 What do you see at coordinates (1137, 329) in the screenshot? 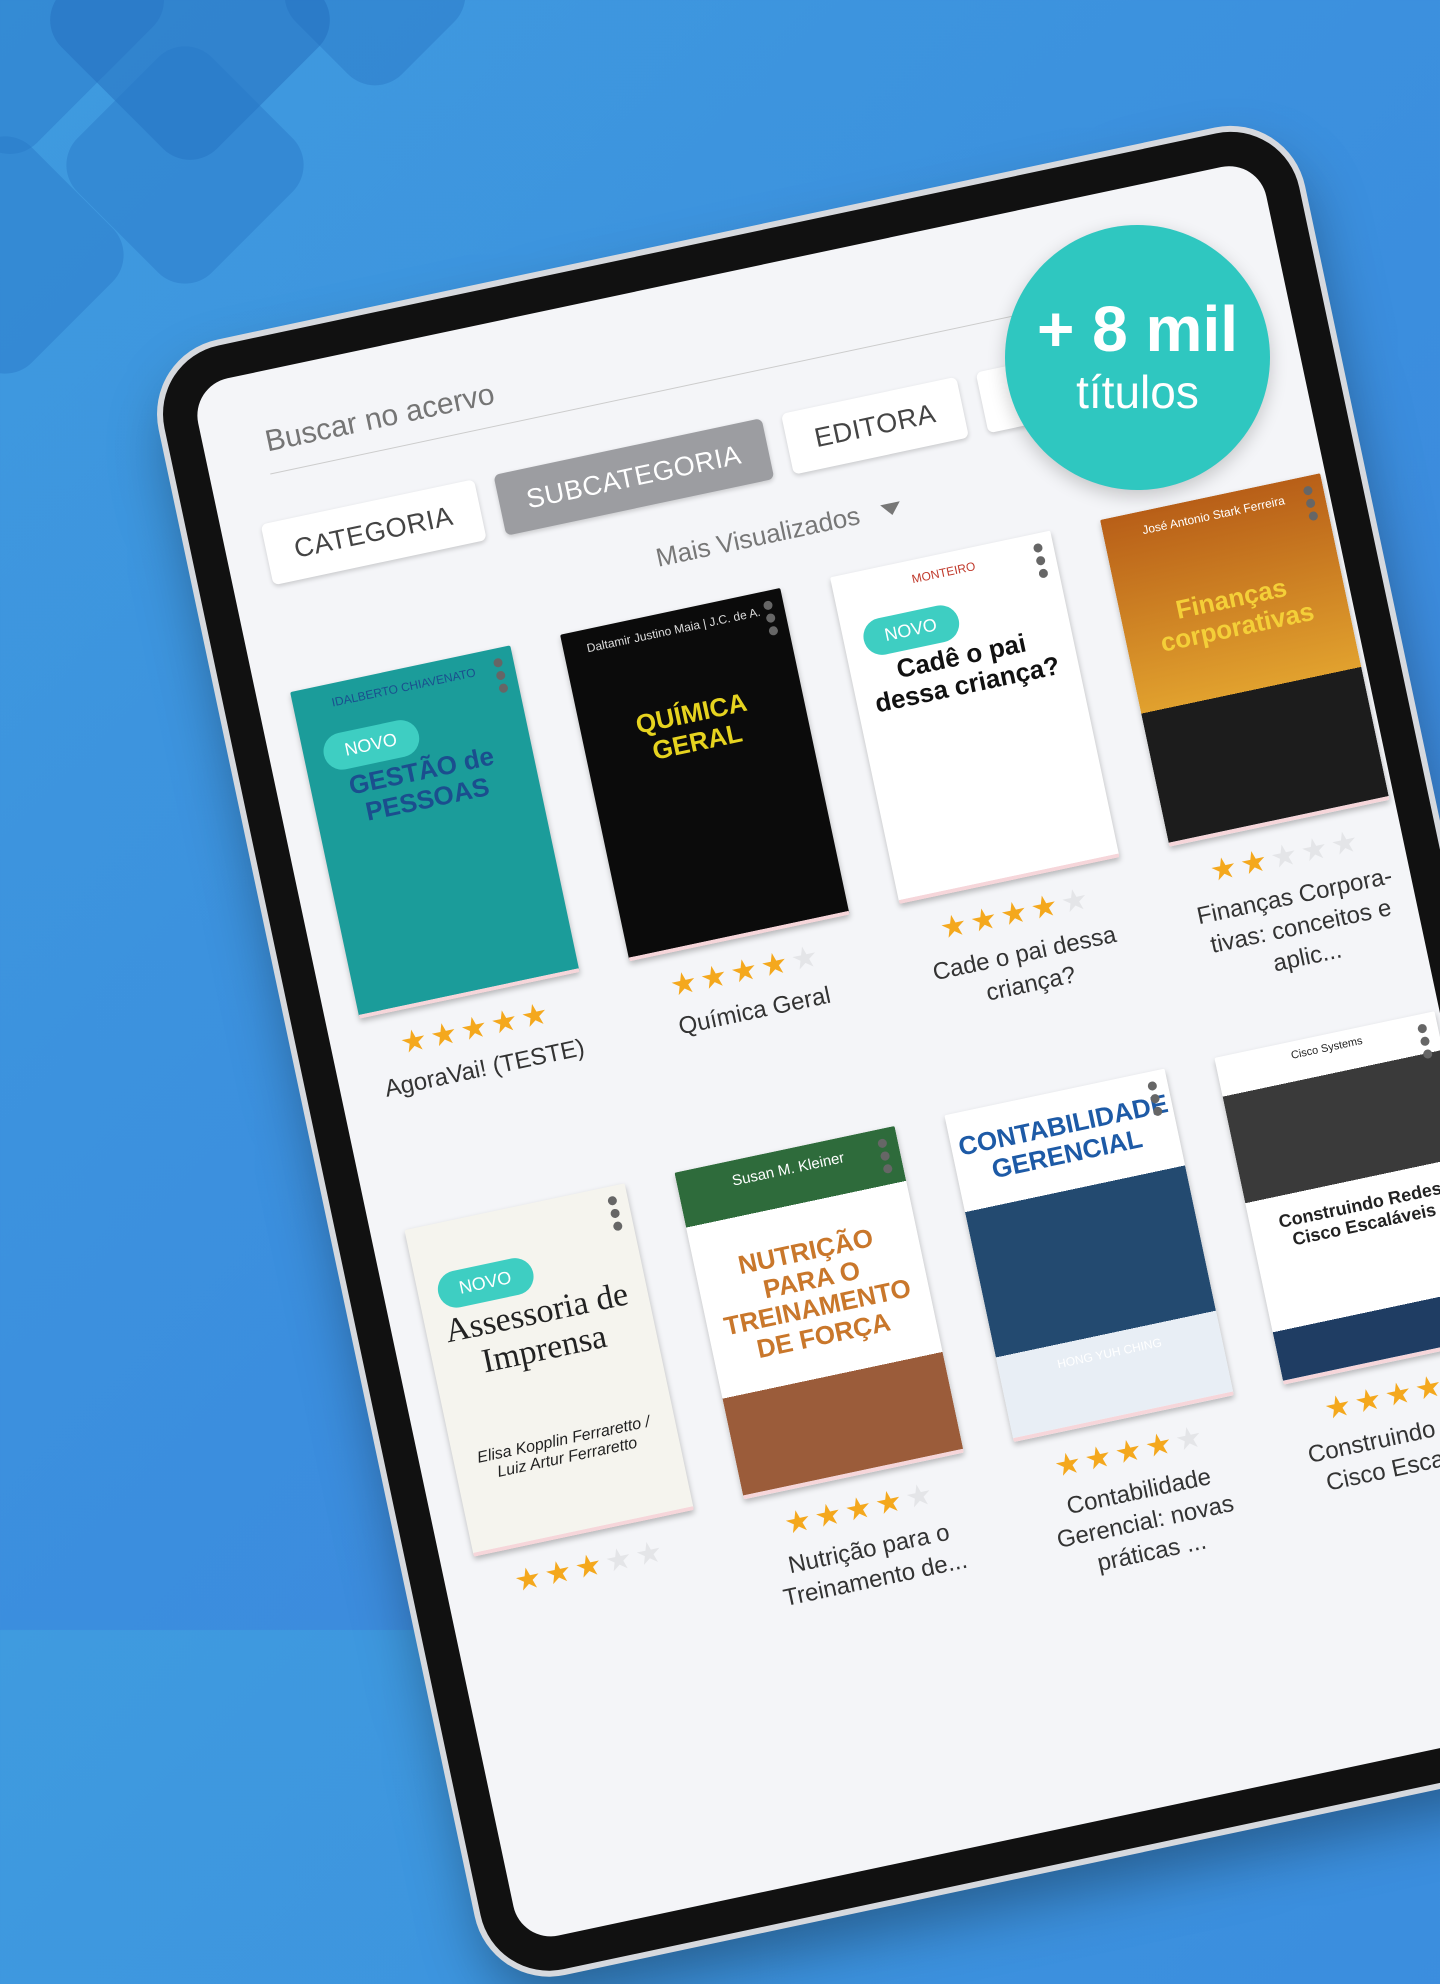
I see `promo-count: + 8 mil` at bounding box center [1137, 329].